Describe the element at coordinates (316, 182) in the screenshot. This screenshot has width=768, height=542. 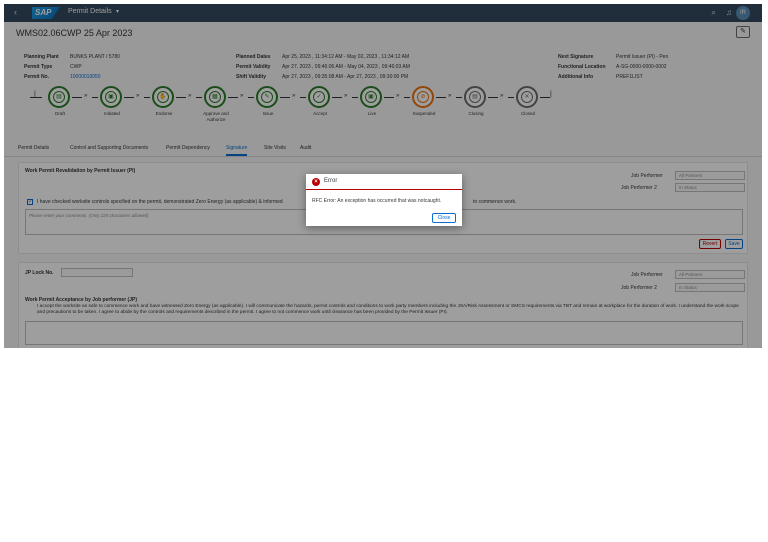
I see `error-icon: ×` at that location.